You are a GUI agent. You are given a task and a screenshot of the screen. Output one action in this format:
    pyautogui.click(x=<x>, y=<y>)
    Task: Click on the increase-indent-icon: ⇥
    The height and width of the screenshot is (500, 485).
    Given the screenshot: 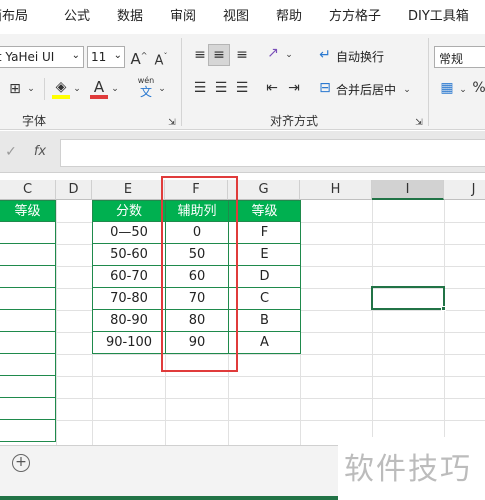 What is the action you would take?
    pyautogui.click(x=294, y=88)
    